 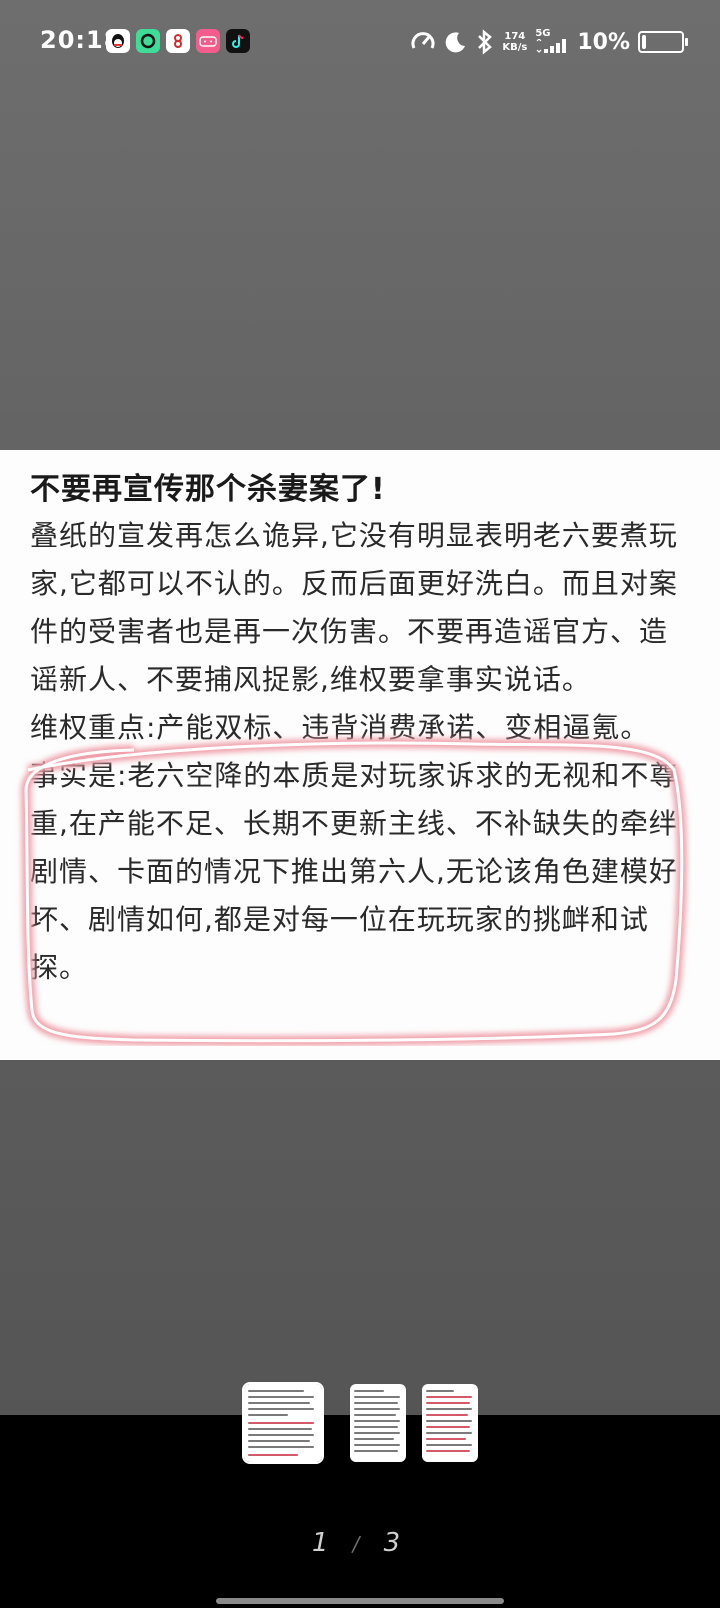 What do you see at coordinates (396, 1543) in the screenshot?
I see `total-pages: 3` at bounding box center [396, 1543].